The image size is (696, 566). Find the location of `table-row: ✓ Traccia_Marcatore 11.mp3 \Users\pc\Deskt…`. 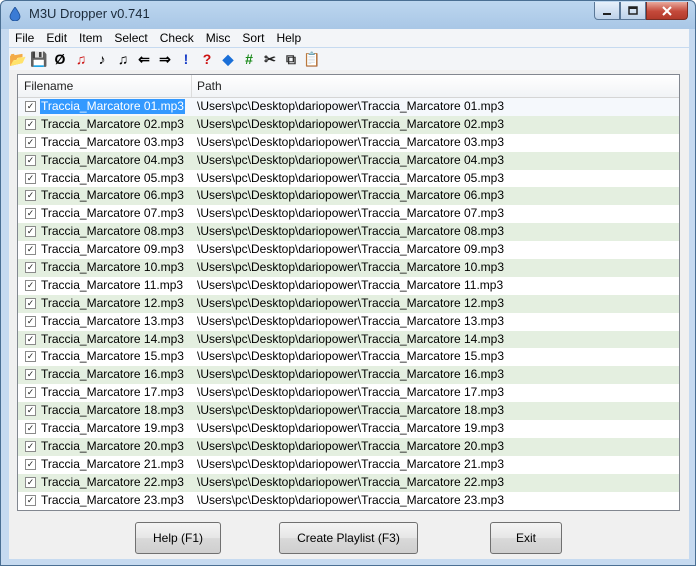

table-row: ✓ Traccia_Marcatore 11.mp3 \Users\pc\Deskt… is located at coordinates (348, 286).